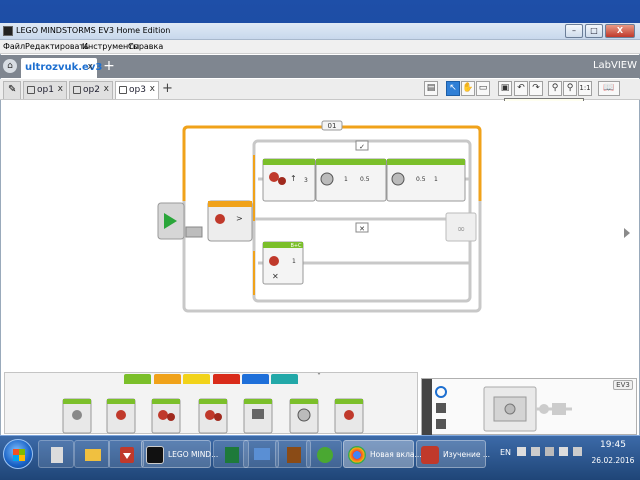 The image size is (640, 480). What do you see at coordinates (255, 379) in the screenshot?
I see `palette-tab-advanced` at bounding box center [255, 379].